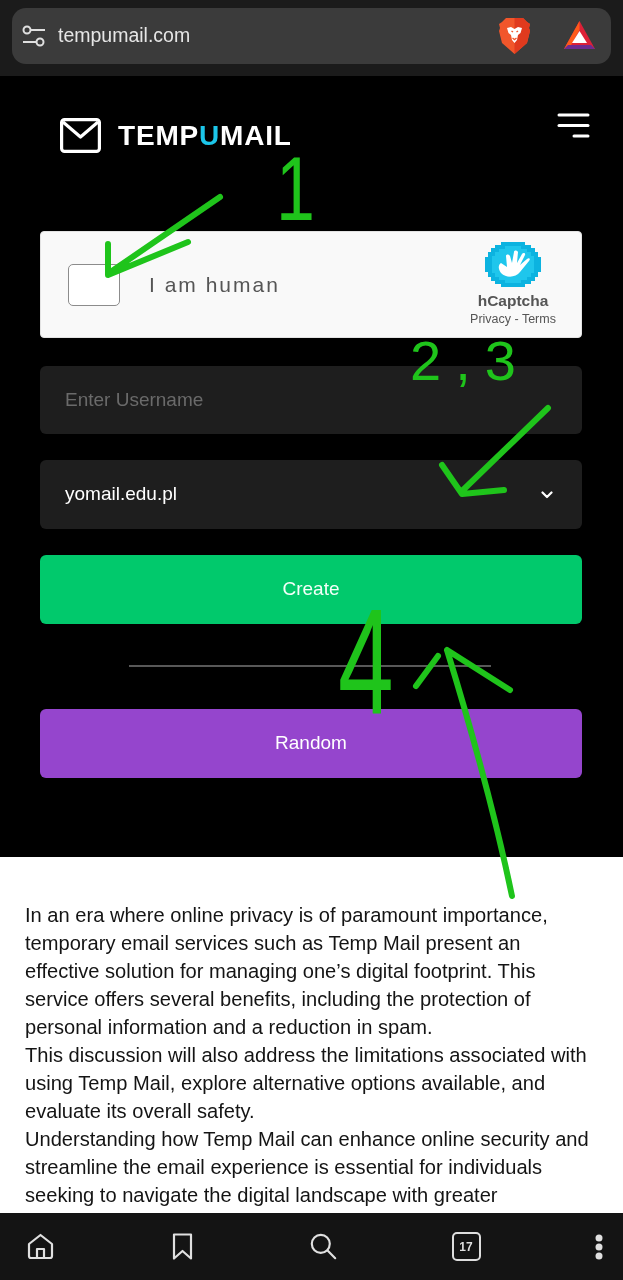 The height and width of the screenshot is (1280, 623). What do you see at coordinates (513, 319) in the screenshot?
I see `privacy-terms-link: Privacy - Terms` at bounding box center [513, 319].